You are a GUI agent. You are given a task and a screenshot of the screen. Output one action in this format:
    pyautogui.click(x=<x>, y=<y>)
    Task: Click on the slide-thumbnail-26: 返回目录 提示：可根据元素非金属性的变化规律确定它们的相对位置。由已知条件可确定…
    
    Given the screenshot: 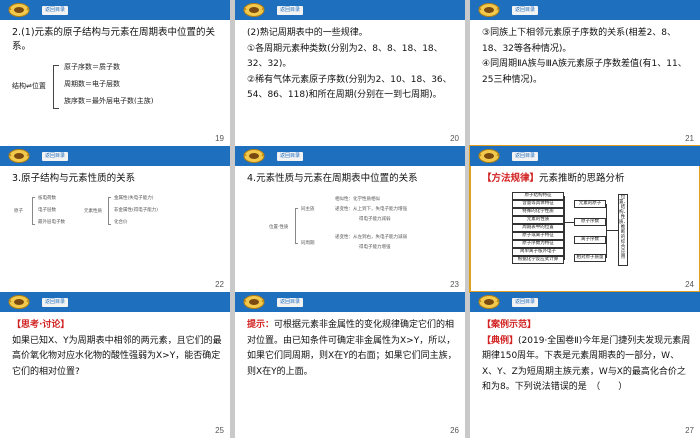 What is the action you would take?
    pyautogui.click(x=350, y=365)
    